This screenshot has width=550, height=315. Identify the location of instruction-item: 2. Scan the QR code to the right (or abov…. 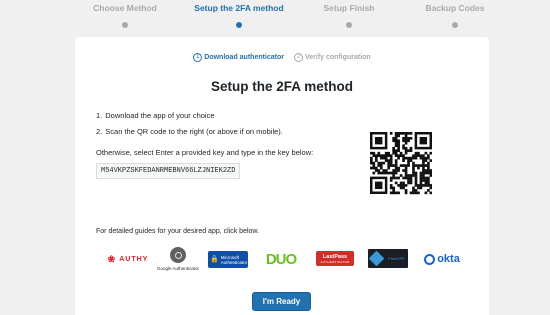
(189, 131).